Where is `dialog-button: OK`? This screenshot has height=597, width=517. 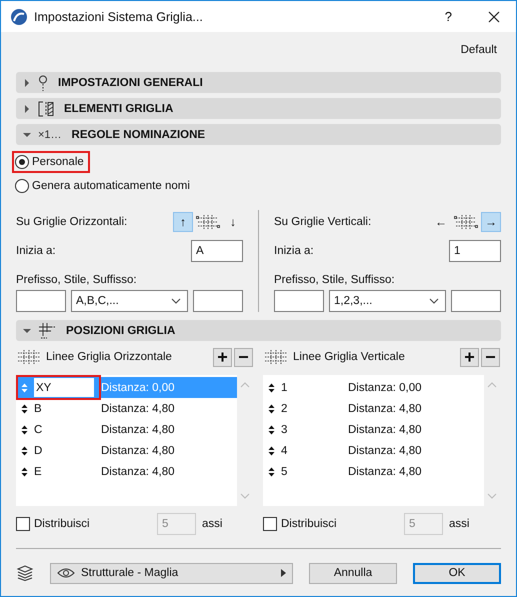
dialog-button: OK is located at coordinates (457, 573).